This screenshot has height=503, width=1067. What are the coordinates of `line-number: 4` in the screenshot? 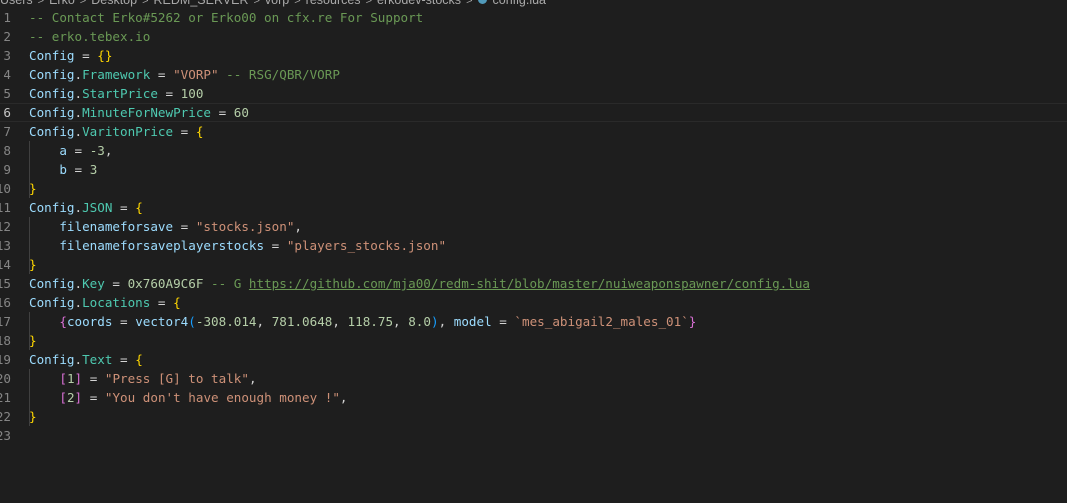 It's located at (7, 74).